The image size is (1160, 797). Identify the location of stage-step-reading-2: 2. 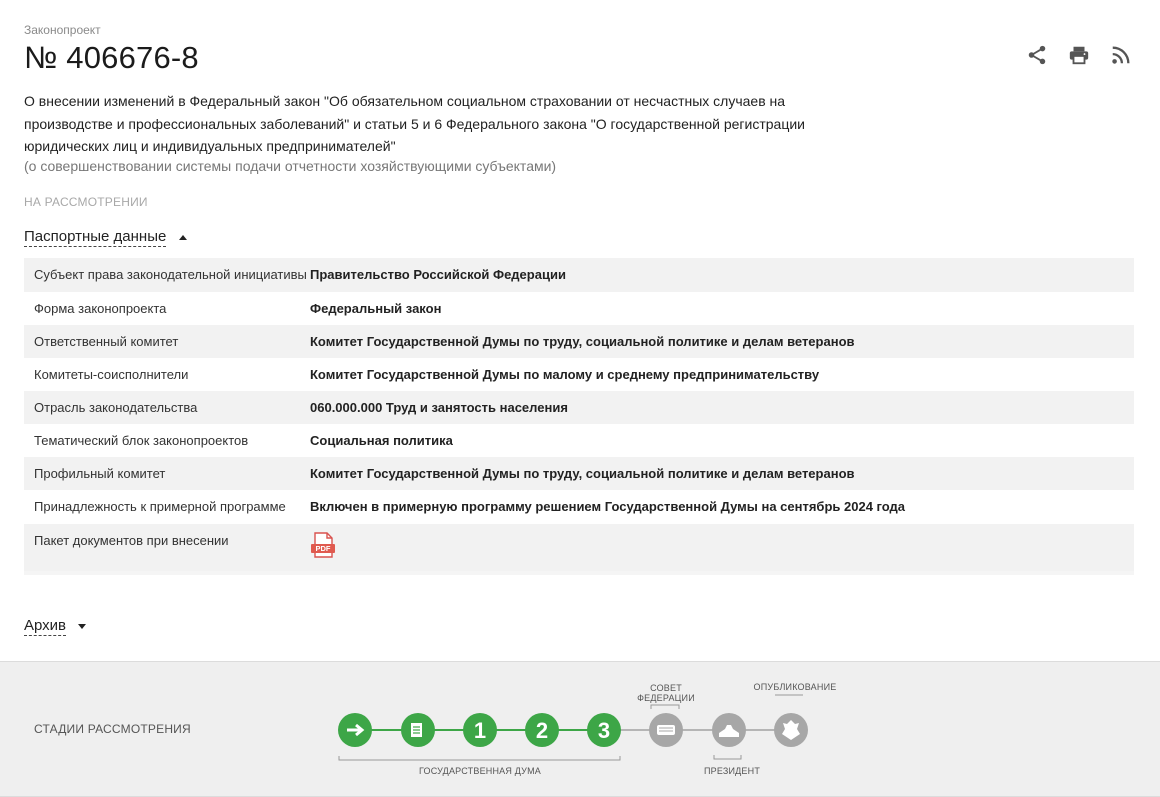
(542, 730).